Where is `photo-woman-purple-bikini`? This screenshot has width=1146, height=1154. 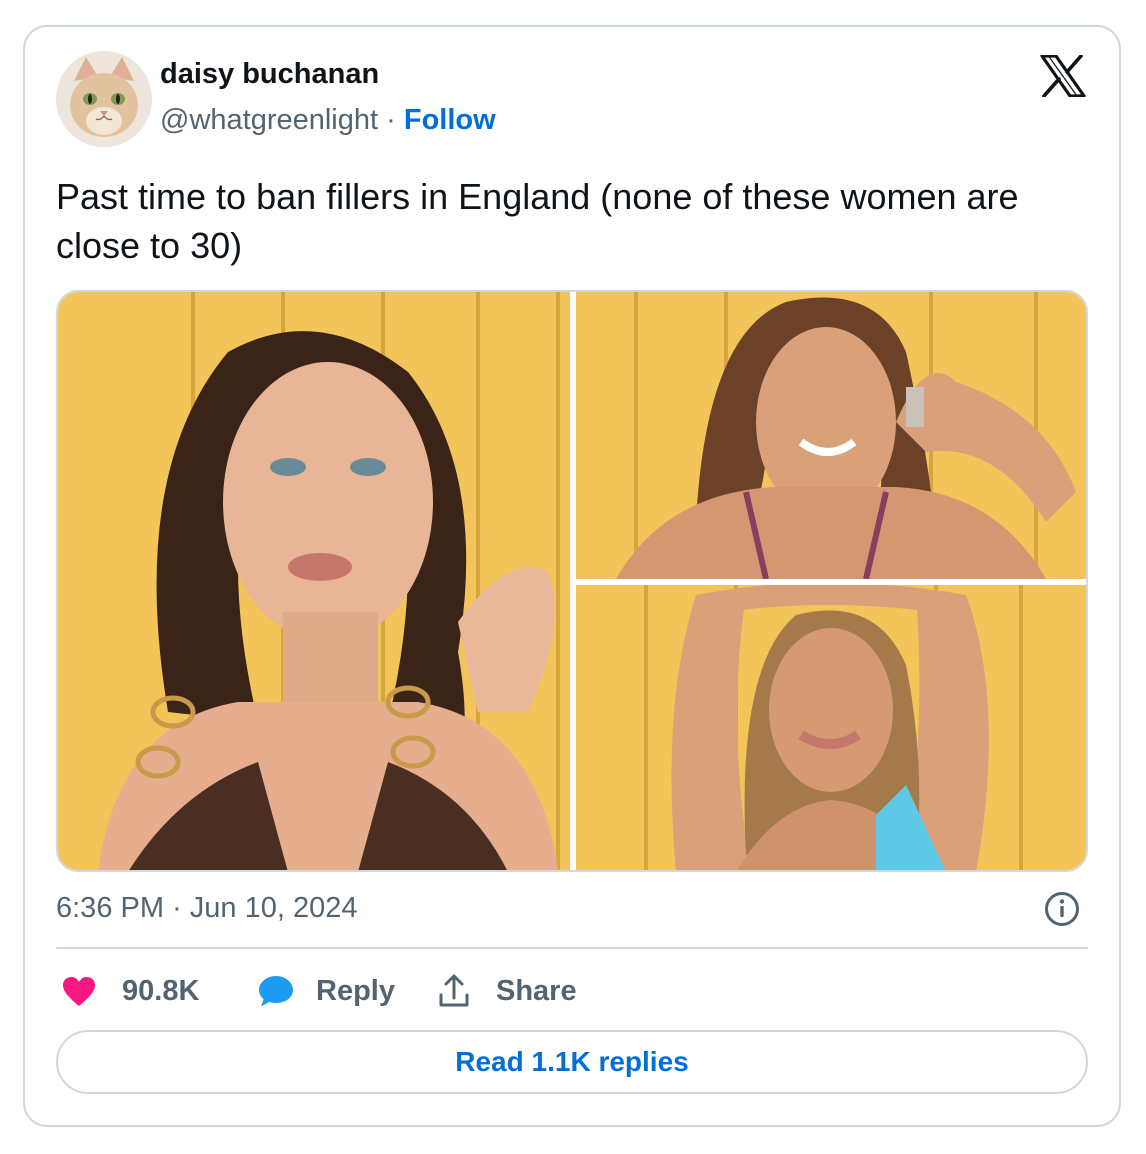
photo-woman-purple-bikini is located at coordinates (831, 435).